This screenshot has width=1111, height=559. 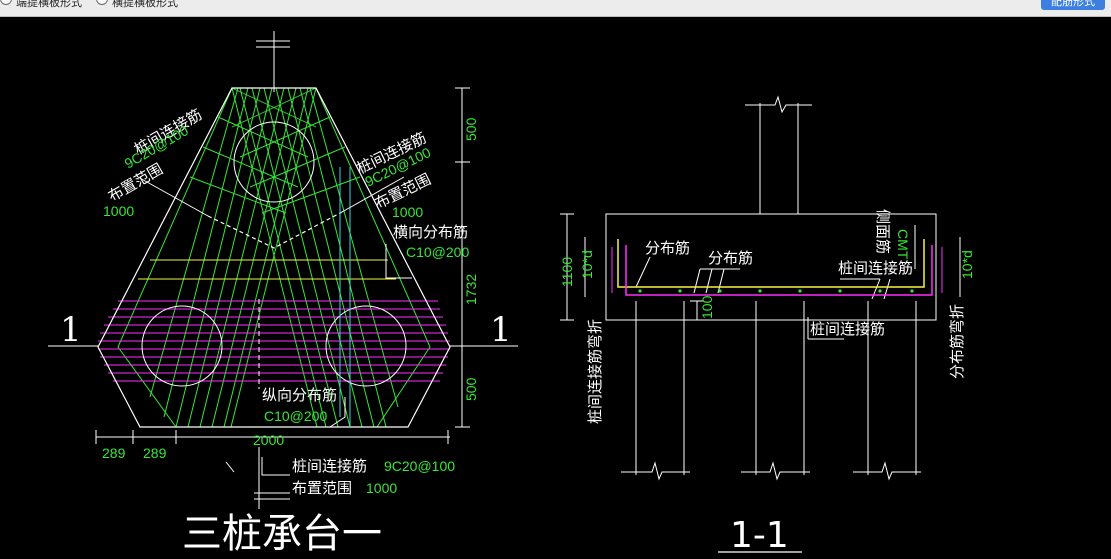 What do you see at coordinates (268, 440) in the screenshot?
I see `dim-width: 2000` at bounding box center [268, 440].